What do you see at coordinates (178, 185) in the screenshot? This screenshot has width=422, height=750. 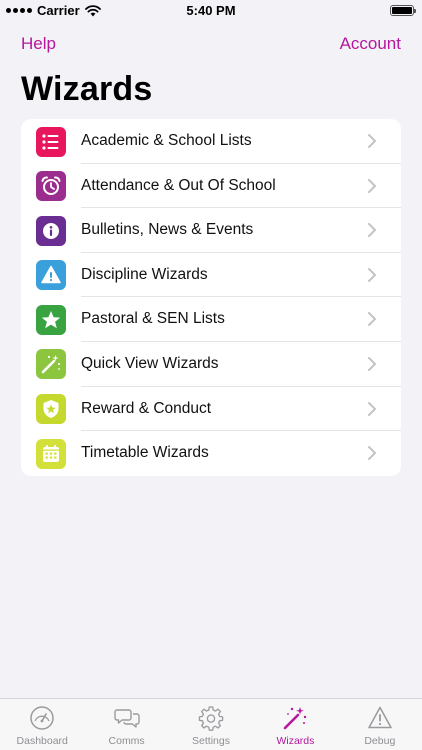 I see `wizard-row-label: Attendance & Out Of School` at bounding box center [178, 185].